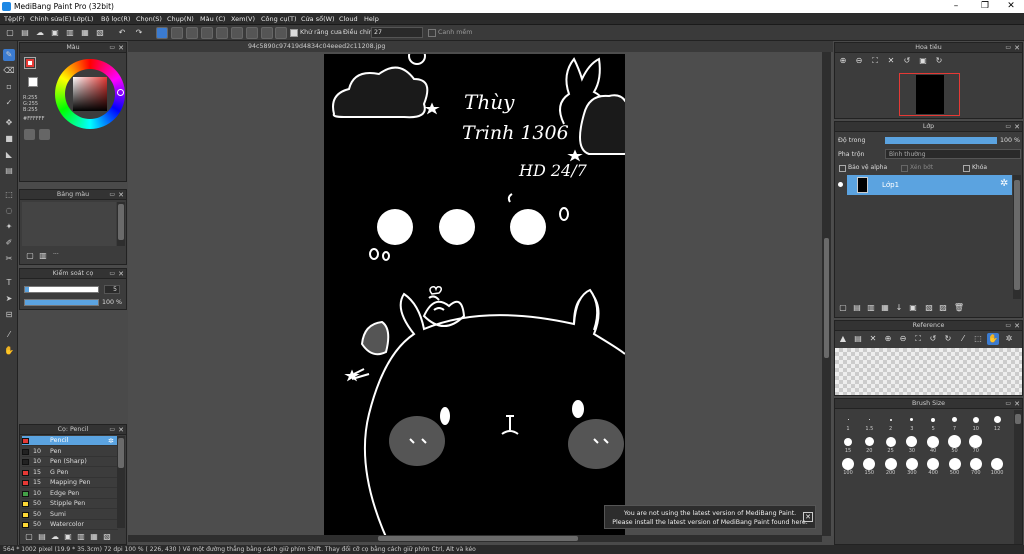 Image resolution: width=1024 pixels, height=554 pixels. I want to click on blend-select: Bình thường, so click(953, 154).